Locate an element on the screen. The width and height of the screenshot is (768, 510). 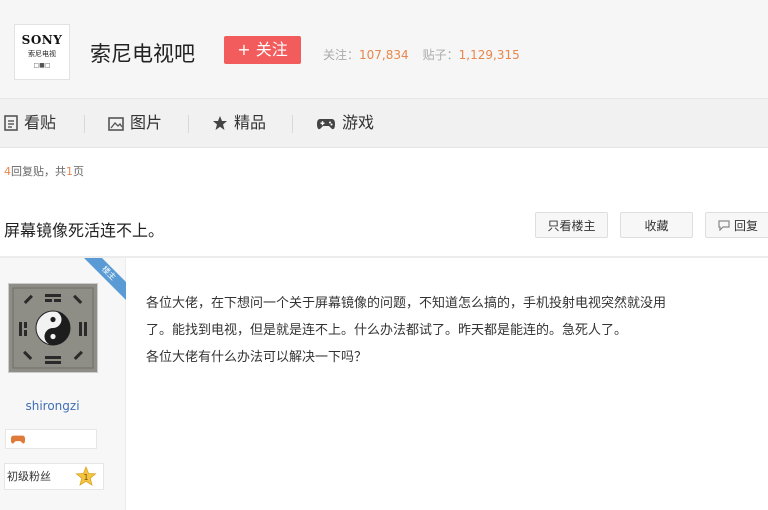
author-level: 初级粉丝 1 is located at coordinates (54, 476).